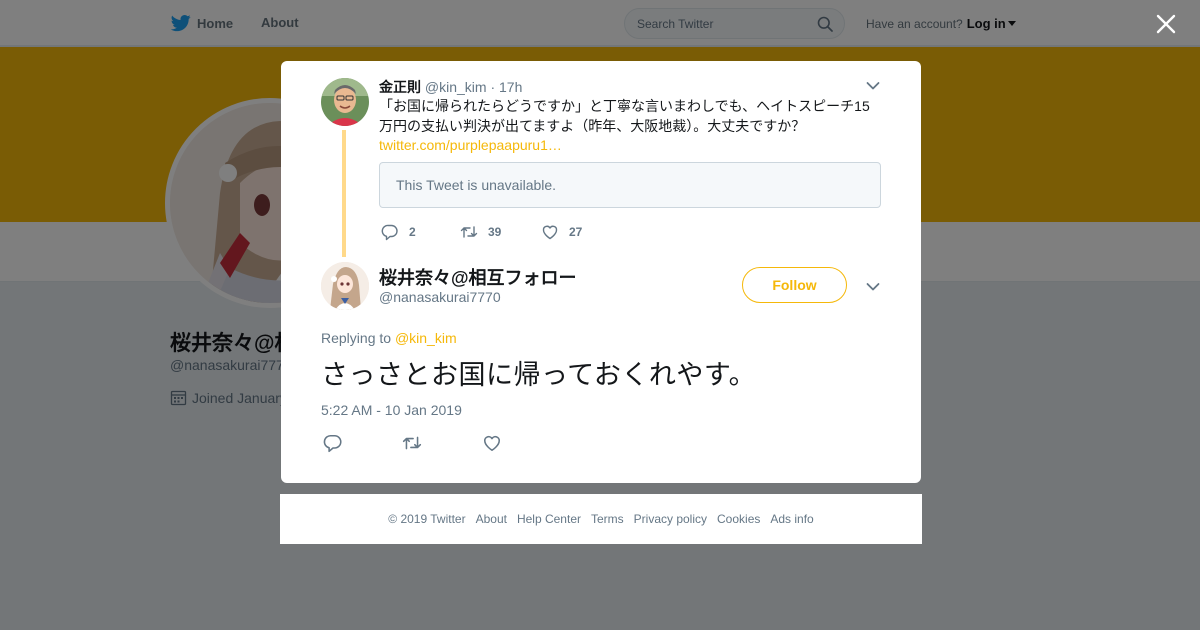  What do you see at coordinates (495, 232) in the screenshot?
I see `parent-retweet-count: 39` at bounding box center [495, 232].